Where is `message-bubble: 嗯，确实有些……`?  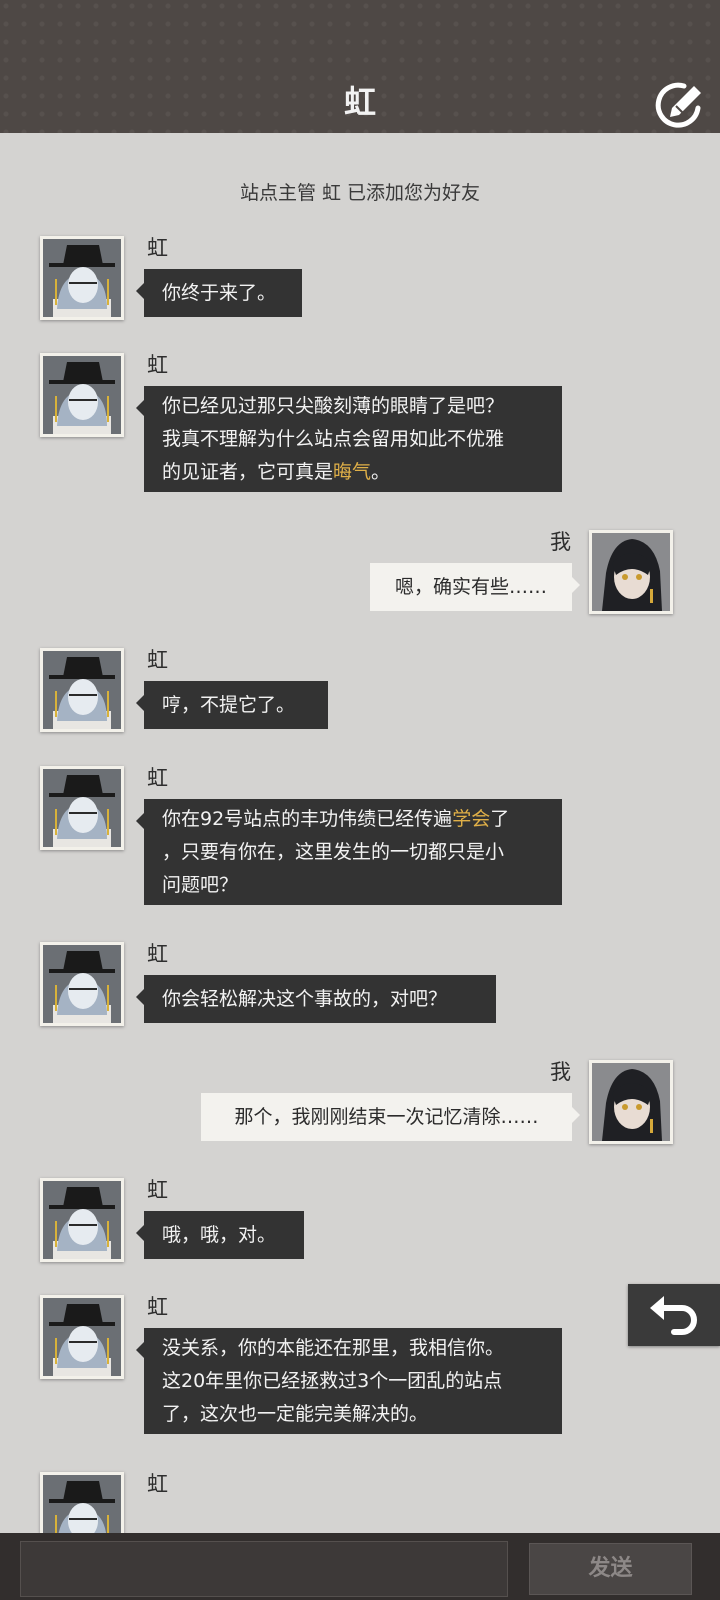 message-bubble: 嗯，确实有些…… is located at coordinates (475, 587).